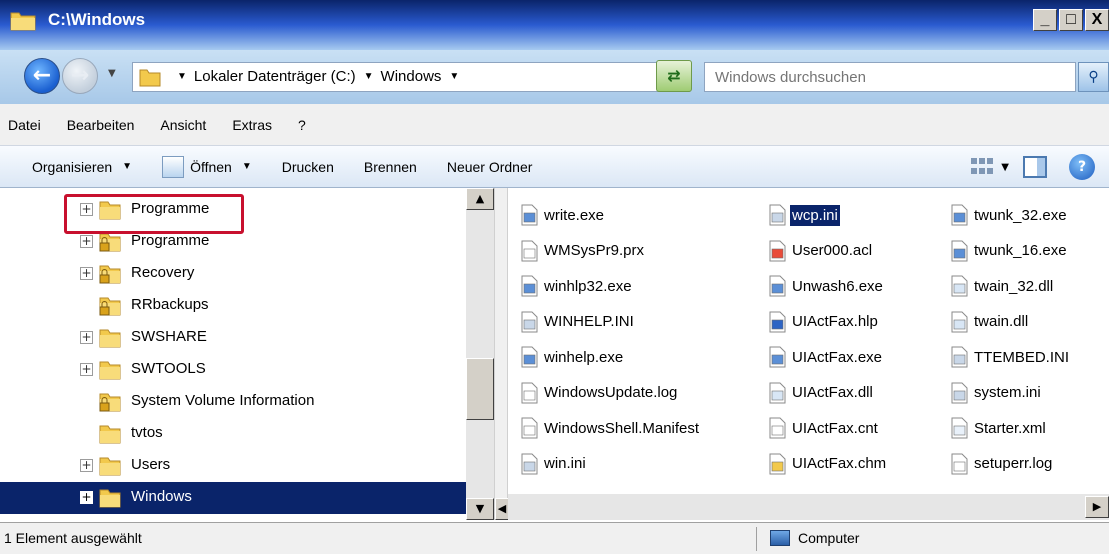 This screenshot has width=1109, height=554. Describe the element at coordinates (829, 538) in the screenshot. I see `status-location-label: Computer` at that location.